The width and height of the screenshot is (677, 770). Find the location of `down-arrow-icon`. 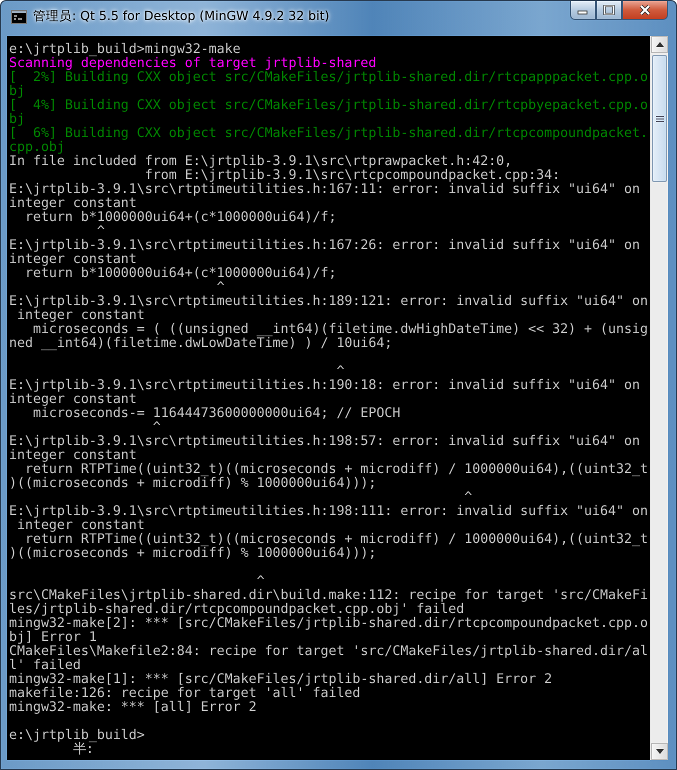

down-arrow-icon is located at coordinates (660, 751).